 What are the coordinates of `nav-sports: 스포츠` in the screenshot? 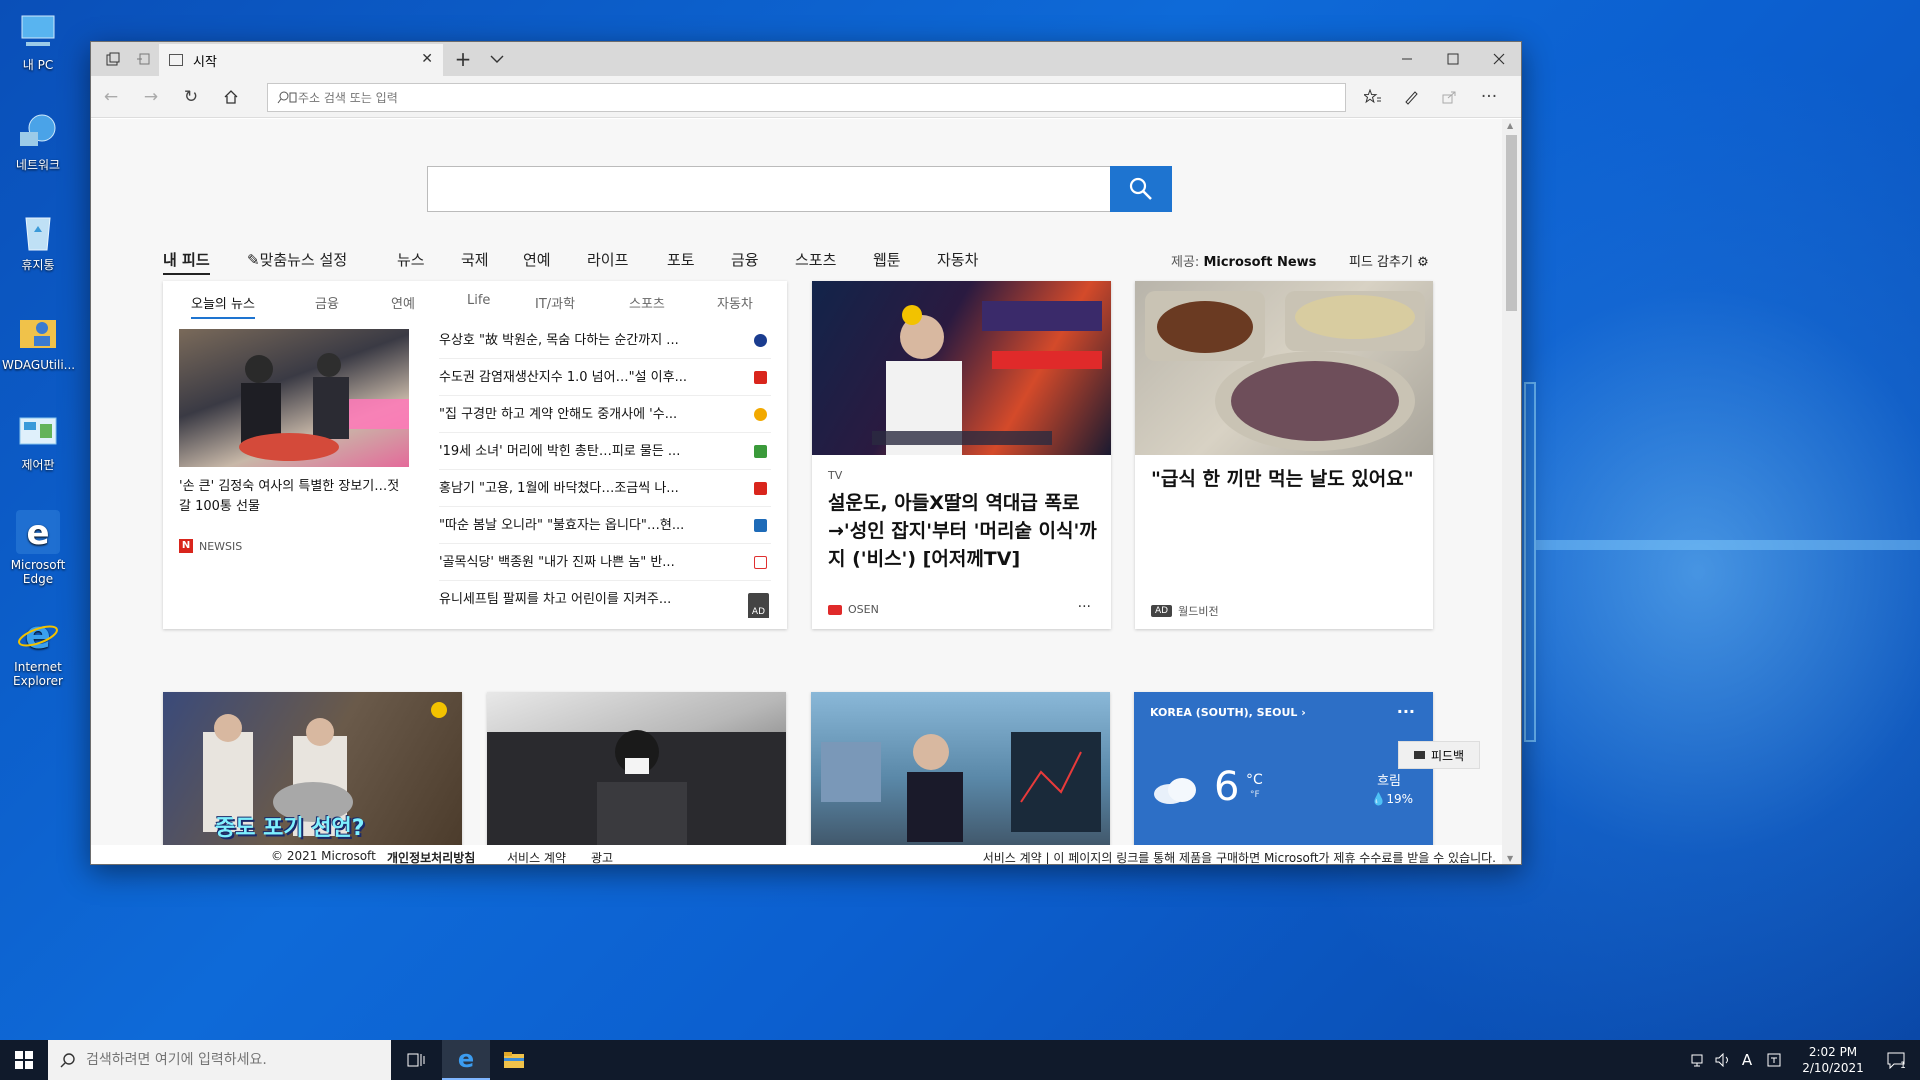 It's located at (815, 259).